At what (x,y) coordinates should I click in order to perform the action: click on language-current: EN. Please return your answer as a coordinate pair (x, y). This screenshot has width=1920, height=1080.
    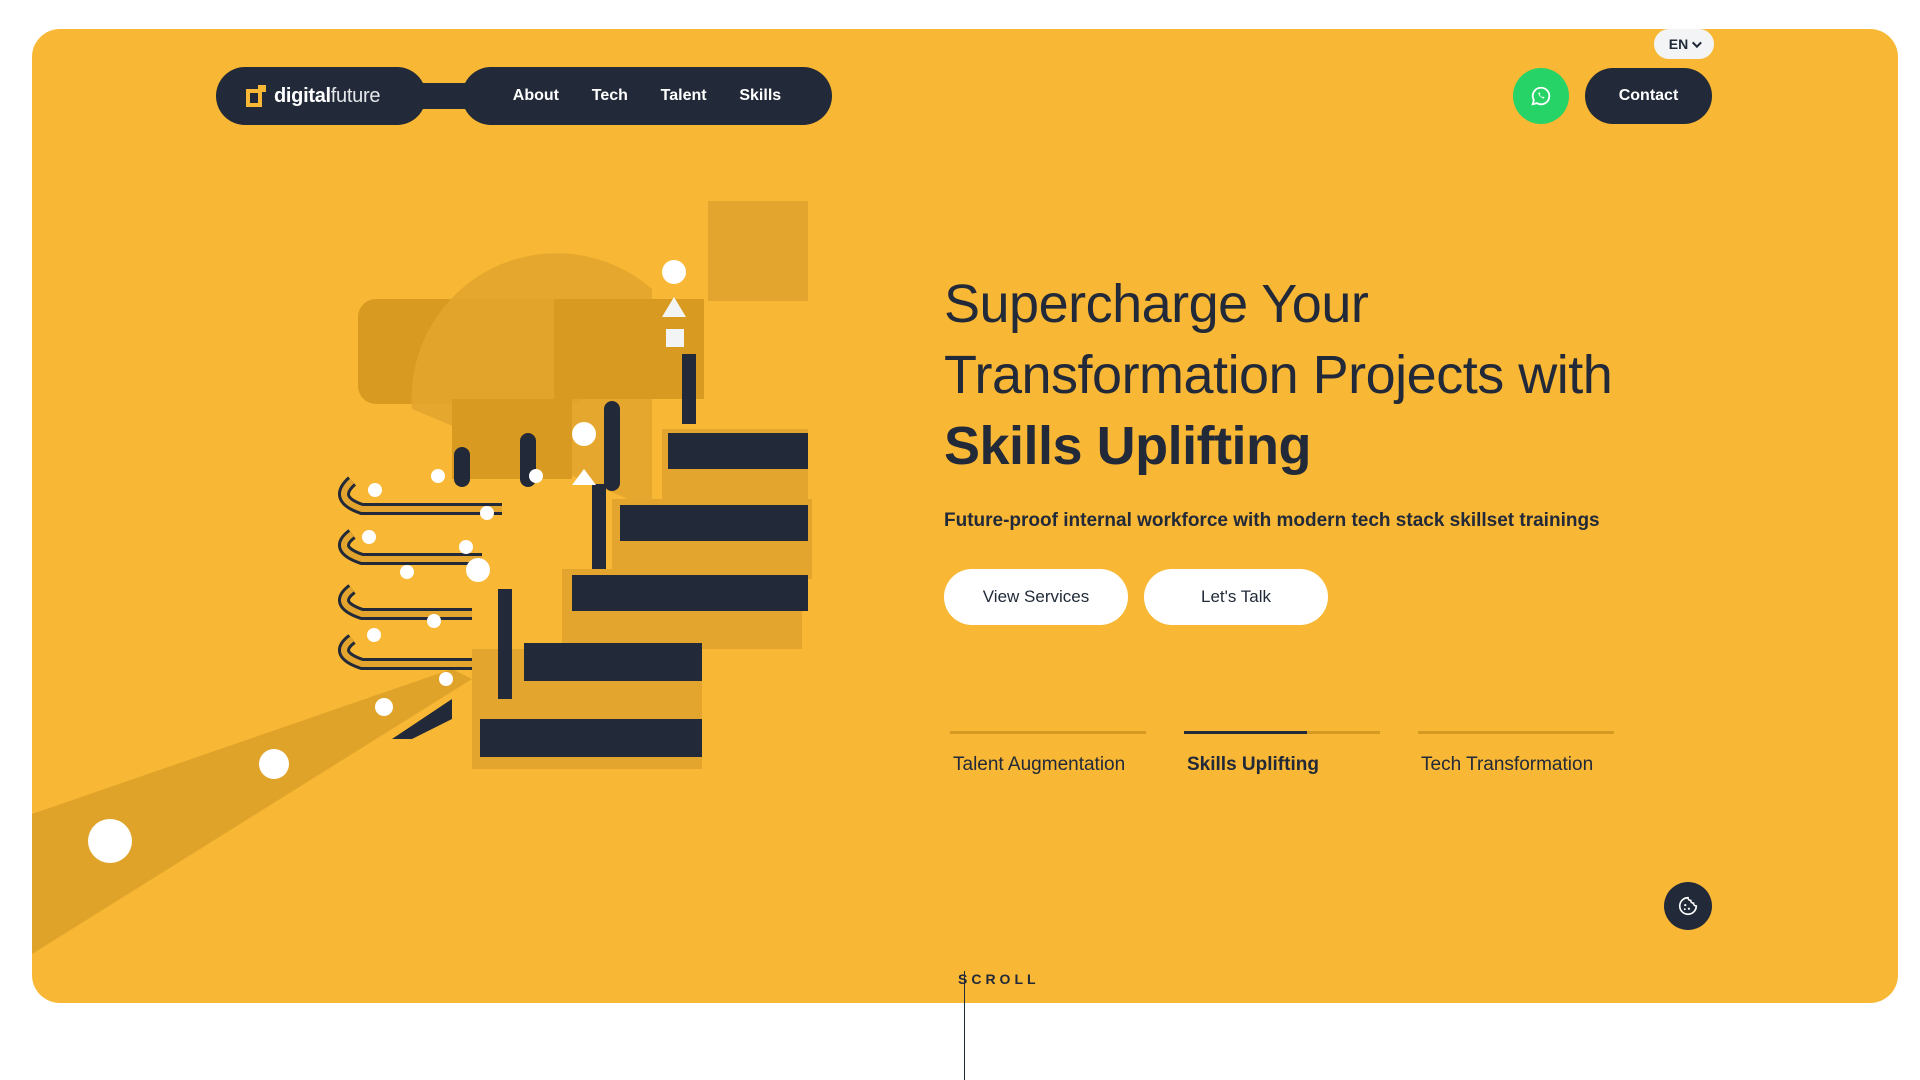
    Looking at the image, I should click on (1678, 44).